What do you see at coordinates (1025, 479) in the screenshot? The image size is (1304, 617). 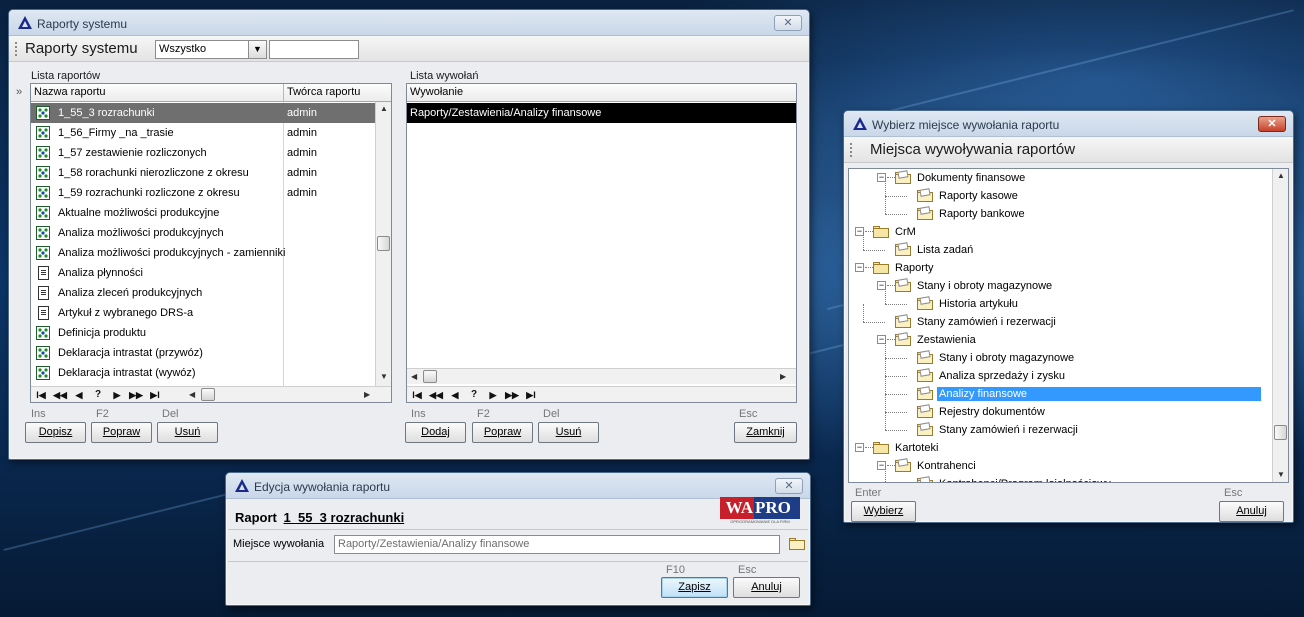 I see `tree-node: Kontrahenci/Program lojalnościowy` at bounding box center [1025, 479].